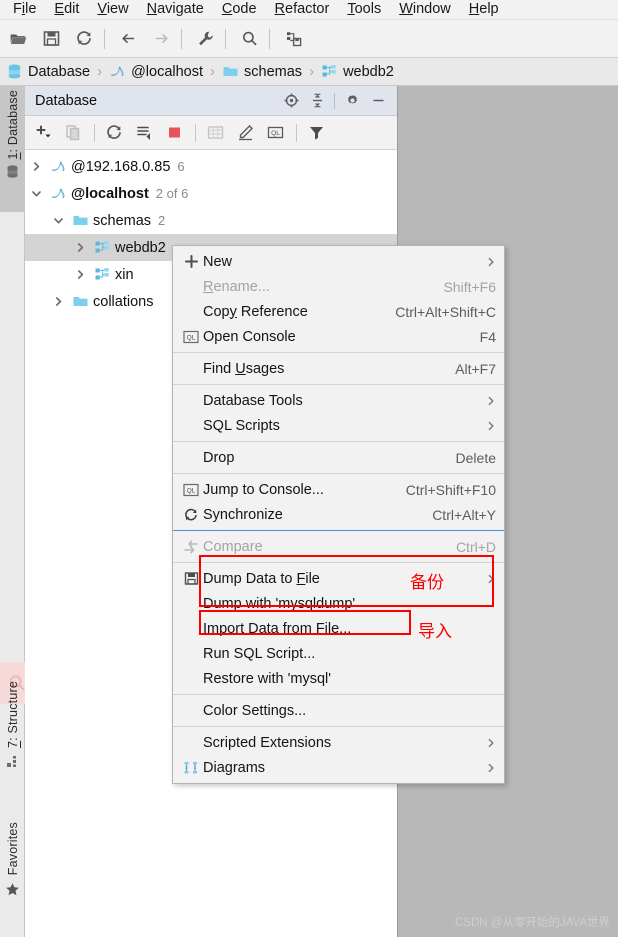 The height and width of the screenshot is (937, 618). I want to click on rail-favorites-button: Favorites, so click(12, 842).